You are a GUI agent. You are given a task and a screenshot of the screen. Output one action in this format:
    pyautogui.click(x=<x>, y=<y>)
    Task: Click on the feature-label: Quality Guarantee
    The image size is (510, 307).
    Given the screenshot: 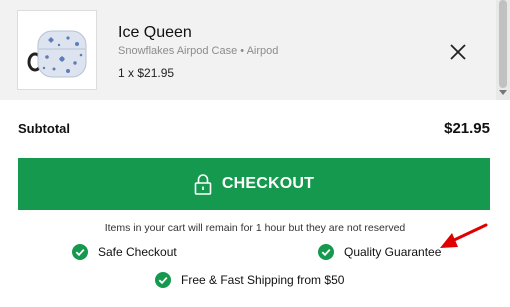 What is the action you would take?
    pyautogui.click(x=393, y=252)
    